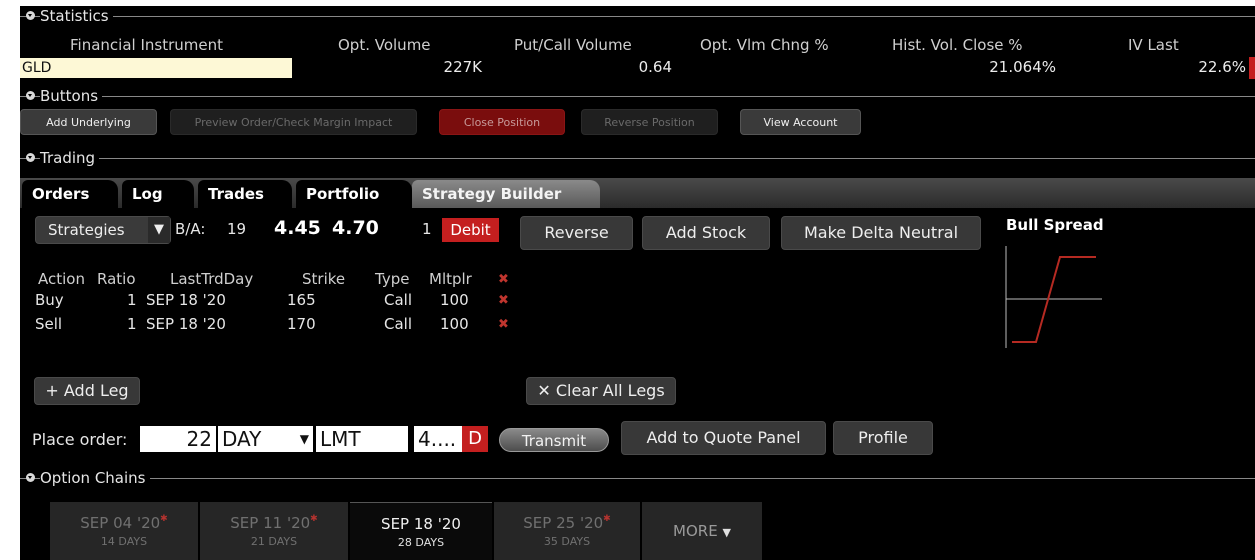 The image size is (1255, 560). What do you see at coordinates (71, 96) in the screenshot?
I see `buttons-title: Buttons` at bounding box center [71, 96].